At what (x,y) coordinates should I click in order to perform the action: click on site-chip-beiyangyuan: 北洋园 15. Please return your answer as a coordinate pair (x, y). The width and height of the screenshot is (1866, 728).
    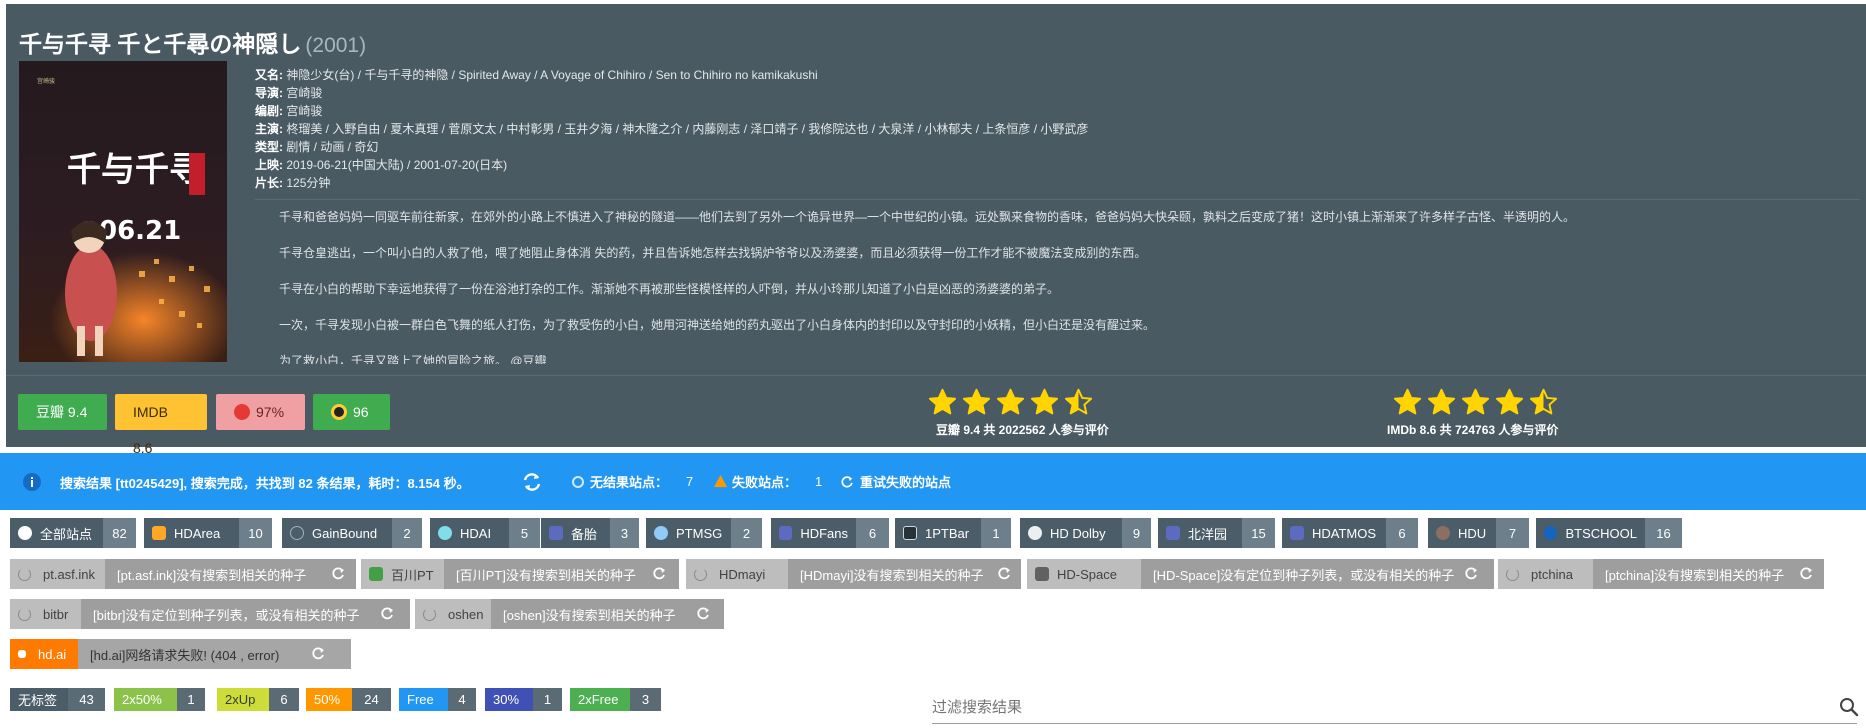
    Looking at the image, I should click on (1216, 533).